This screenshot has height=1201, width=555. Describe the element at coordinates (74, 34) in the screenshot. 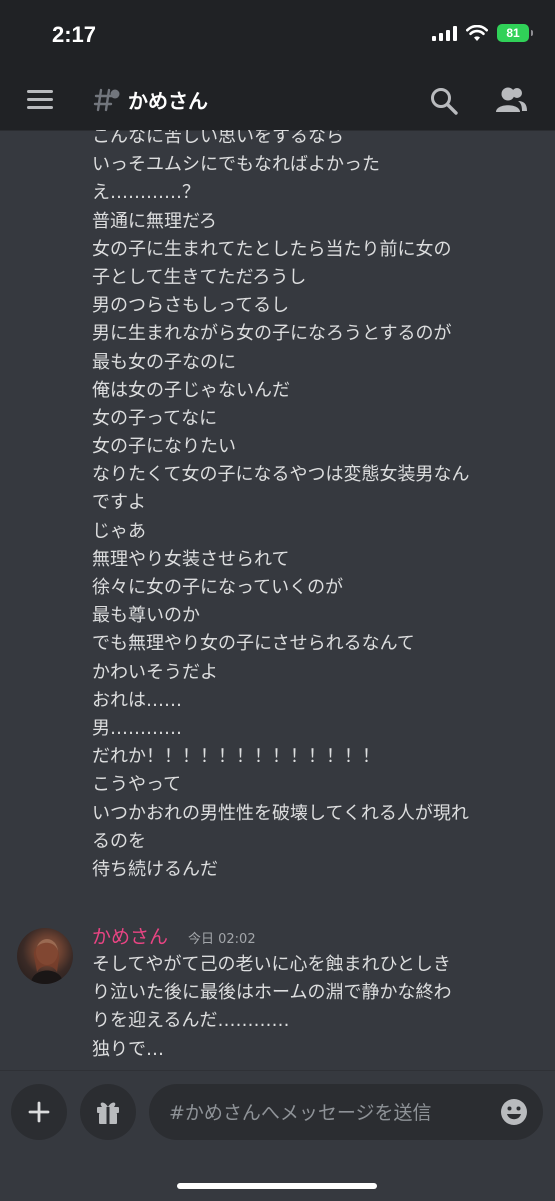

I see `status-time: 2:17` at that location.